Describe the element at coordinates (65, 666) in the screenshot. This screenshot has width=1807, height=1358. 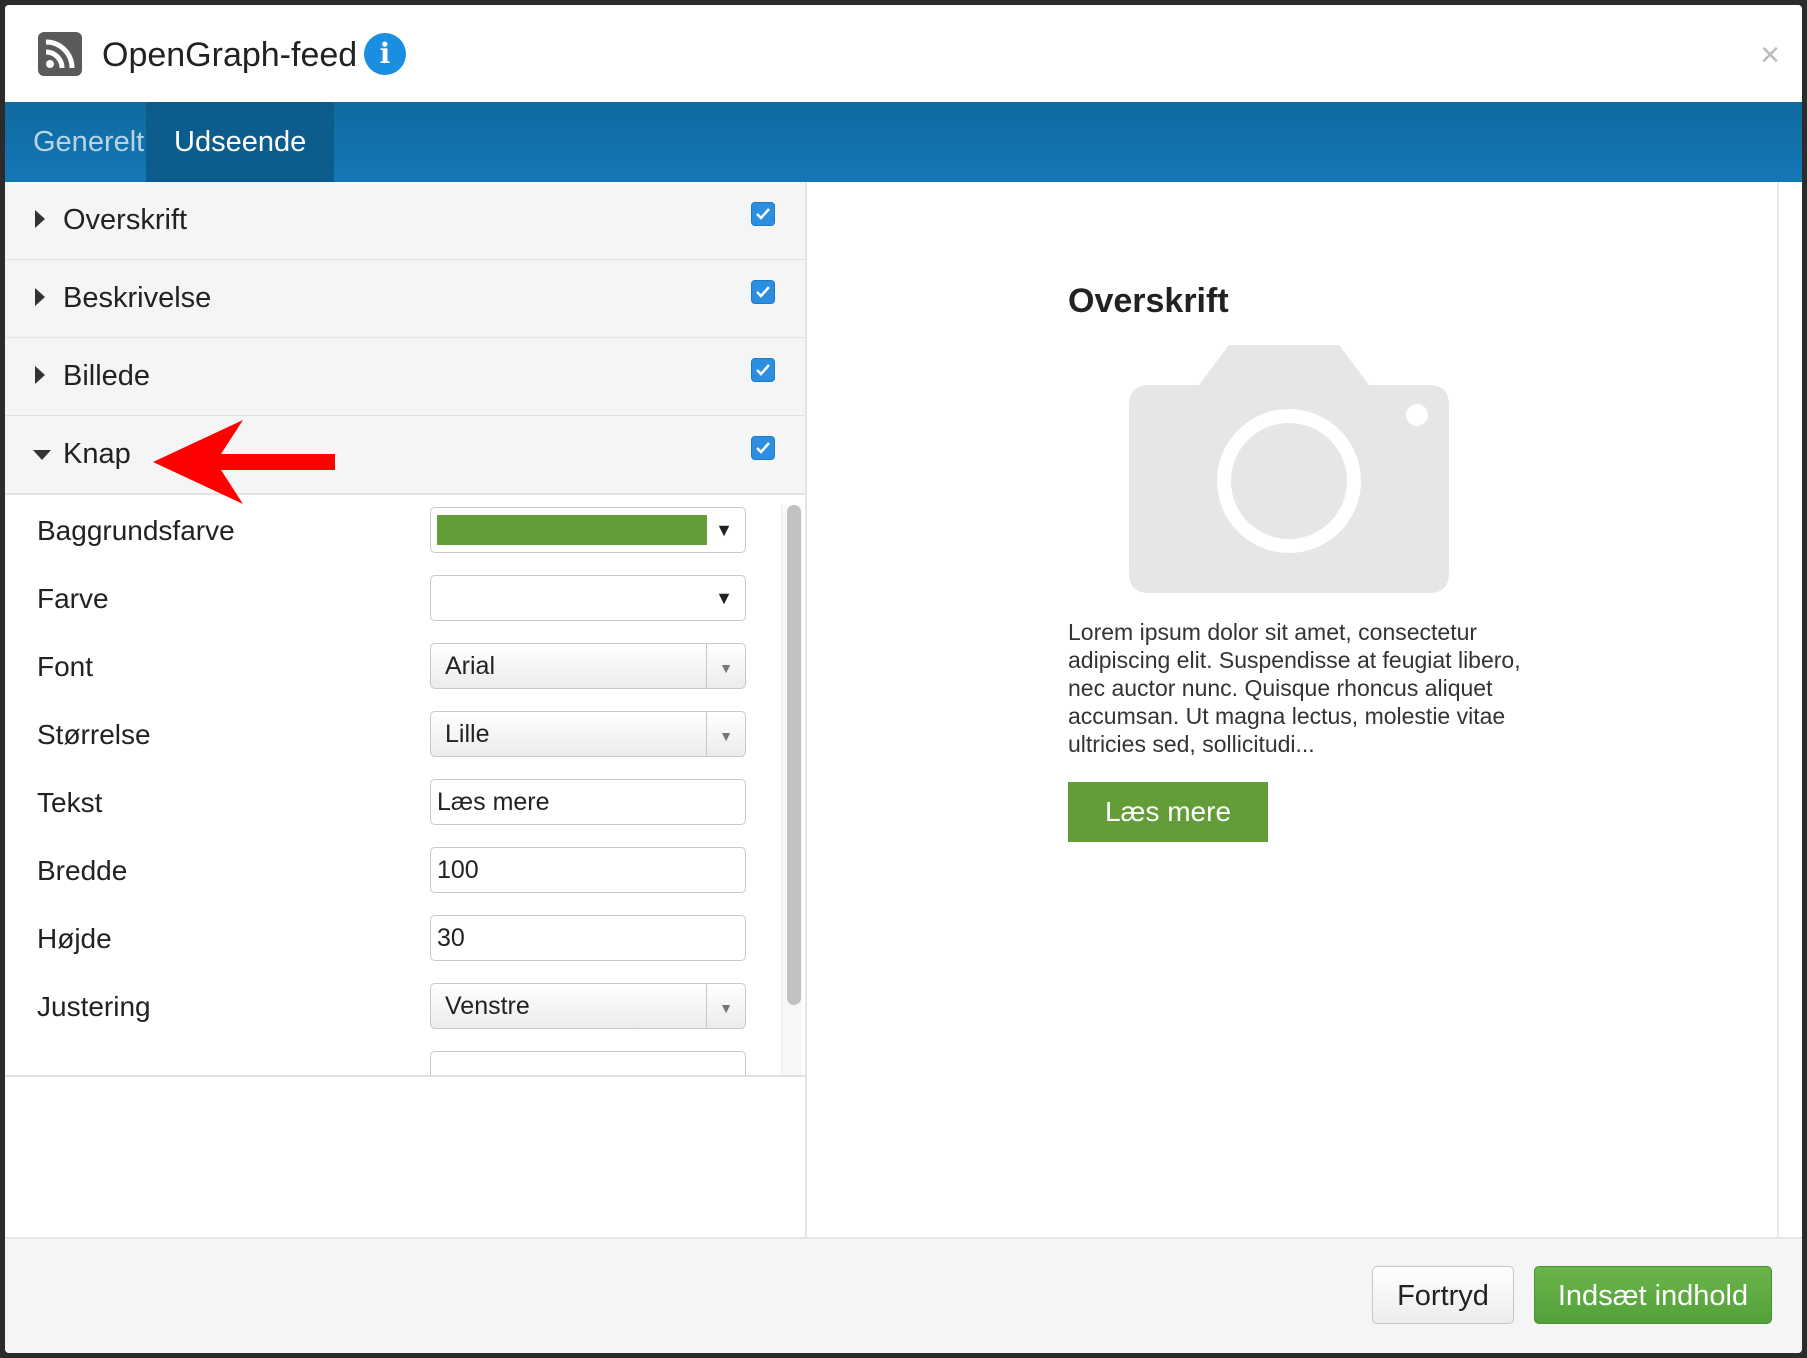
I see `field-label: Font` at that location.